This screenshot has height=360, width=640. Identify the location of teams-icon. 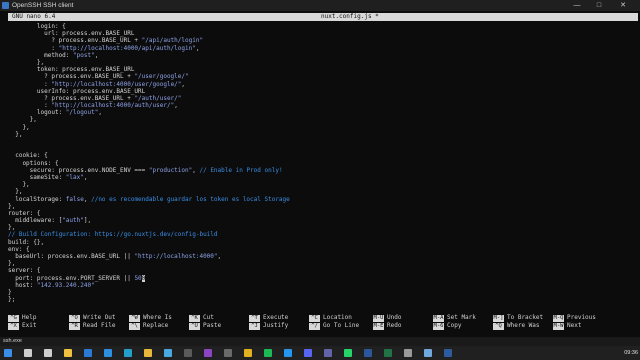
(328, 353).